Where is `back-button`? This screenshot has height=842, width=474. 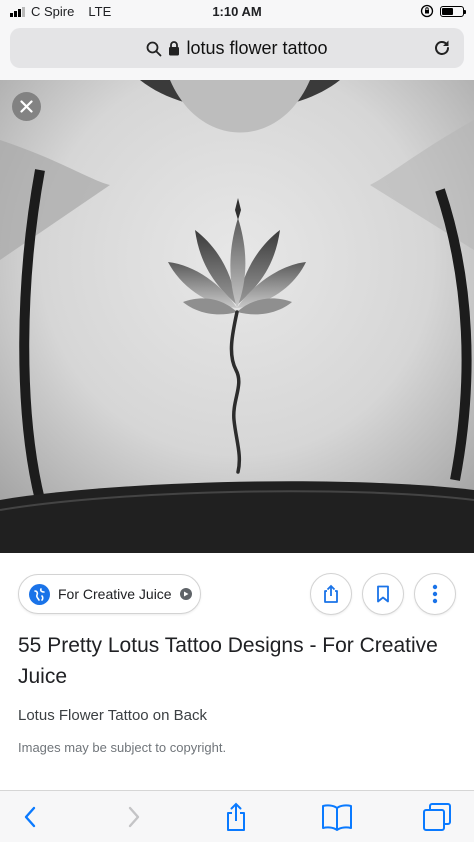
back-button is located at coordinates (30, 817).